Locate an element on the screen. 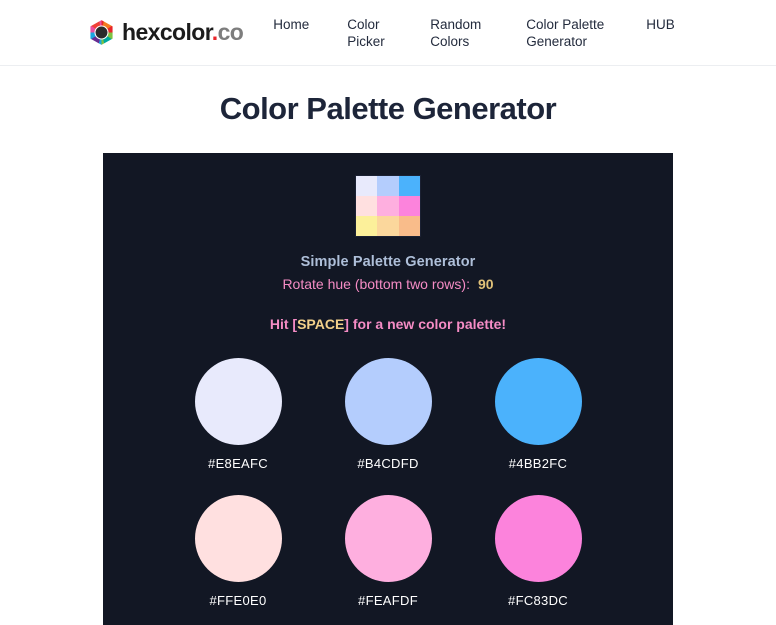 The height and width of the screenshot is (625, 776). nav-label-home: Home is located at coordinates (291, 24).